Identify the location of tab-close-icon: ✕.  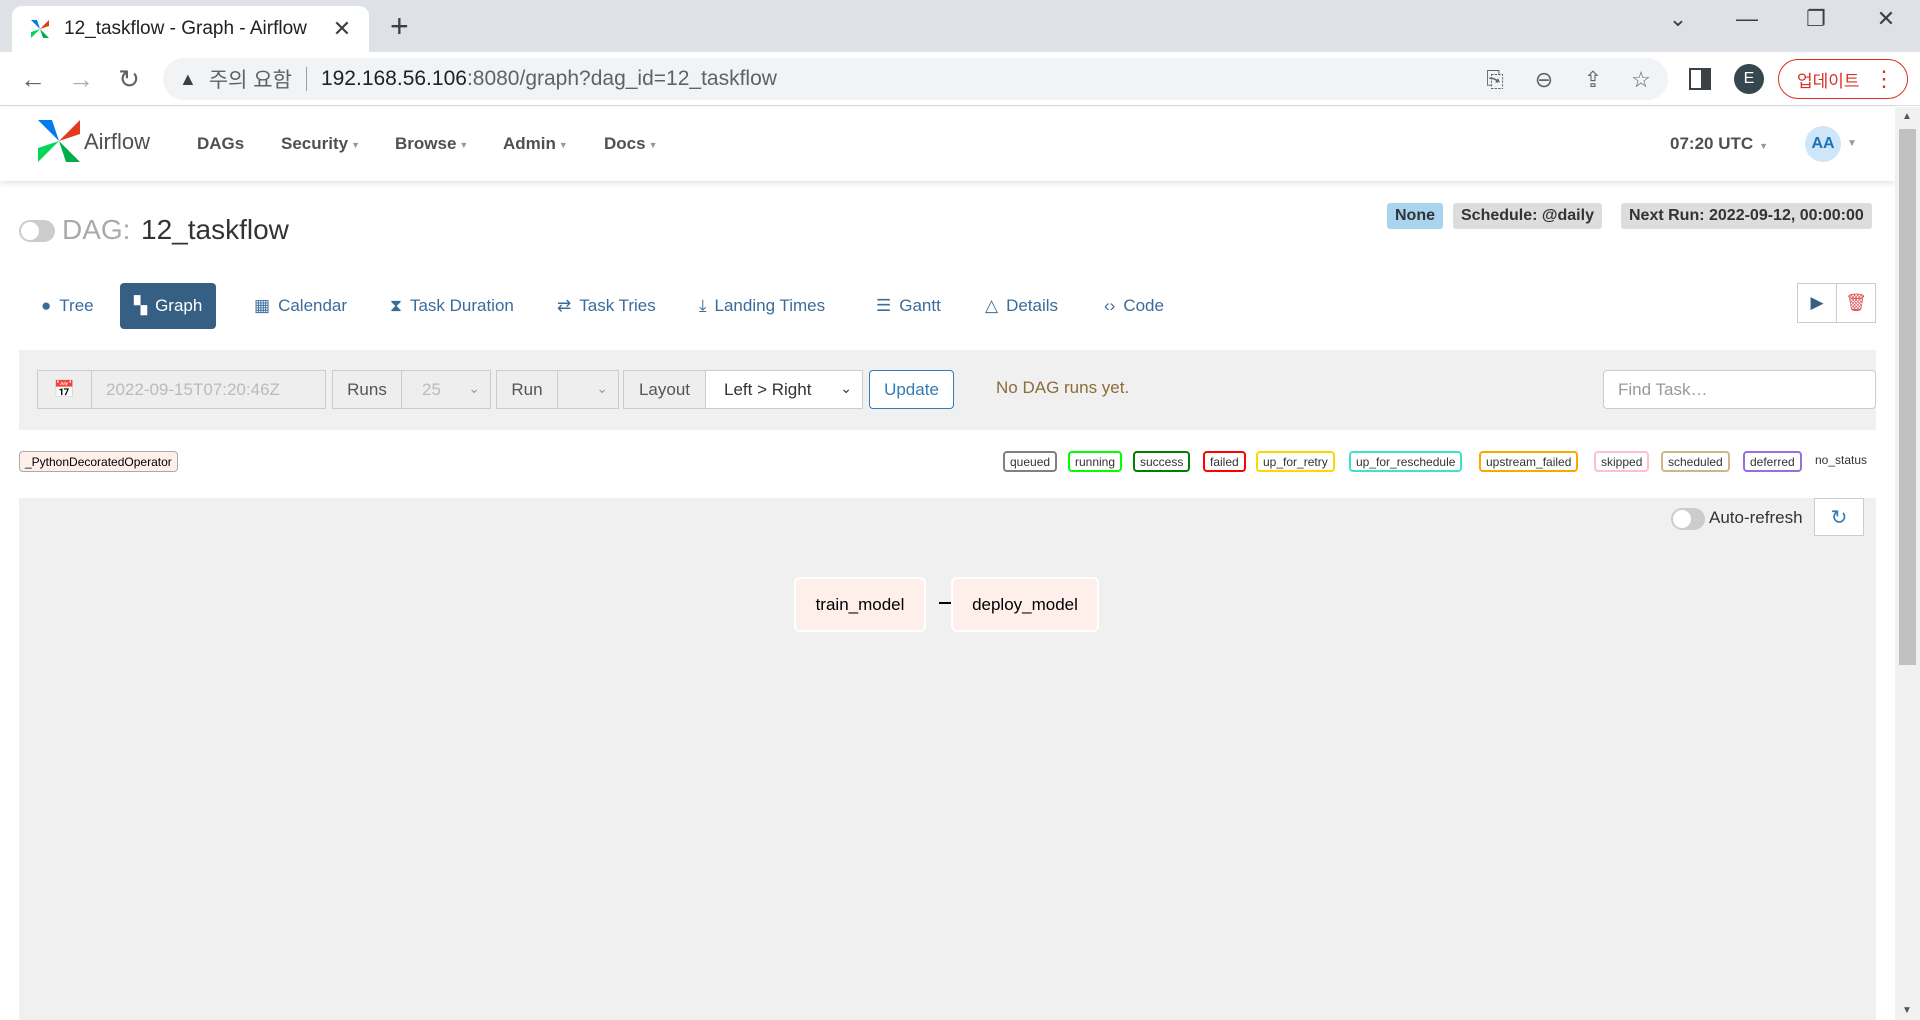
(342, 29).